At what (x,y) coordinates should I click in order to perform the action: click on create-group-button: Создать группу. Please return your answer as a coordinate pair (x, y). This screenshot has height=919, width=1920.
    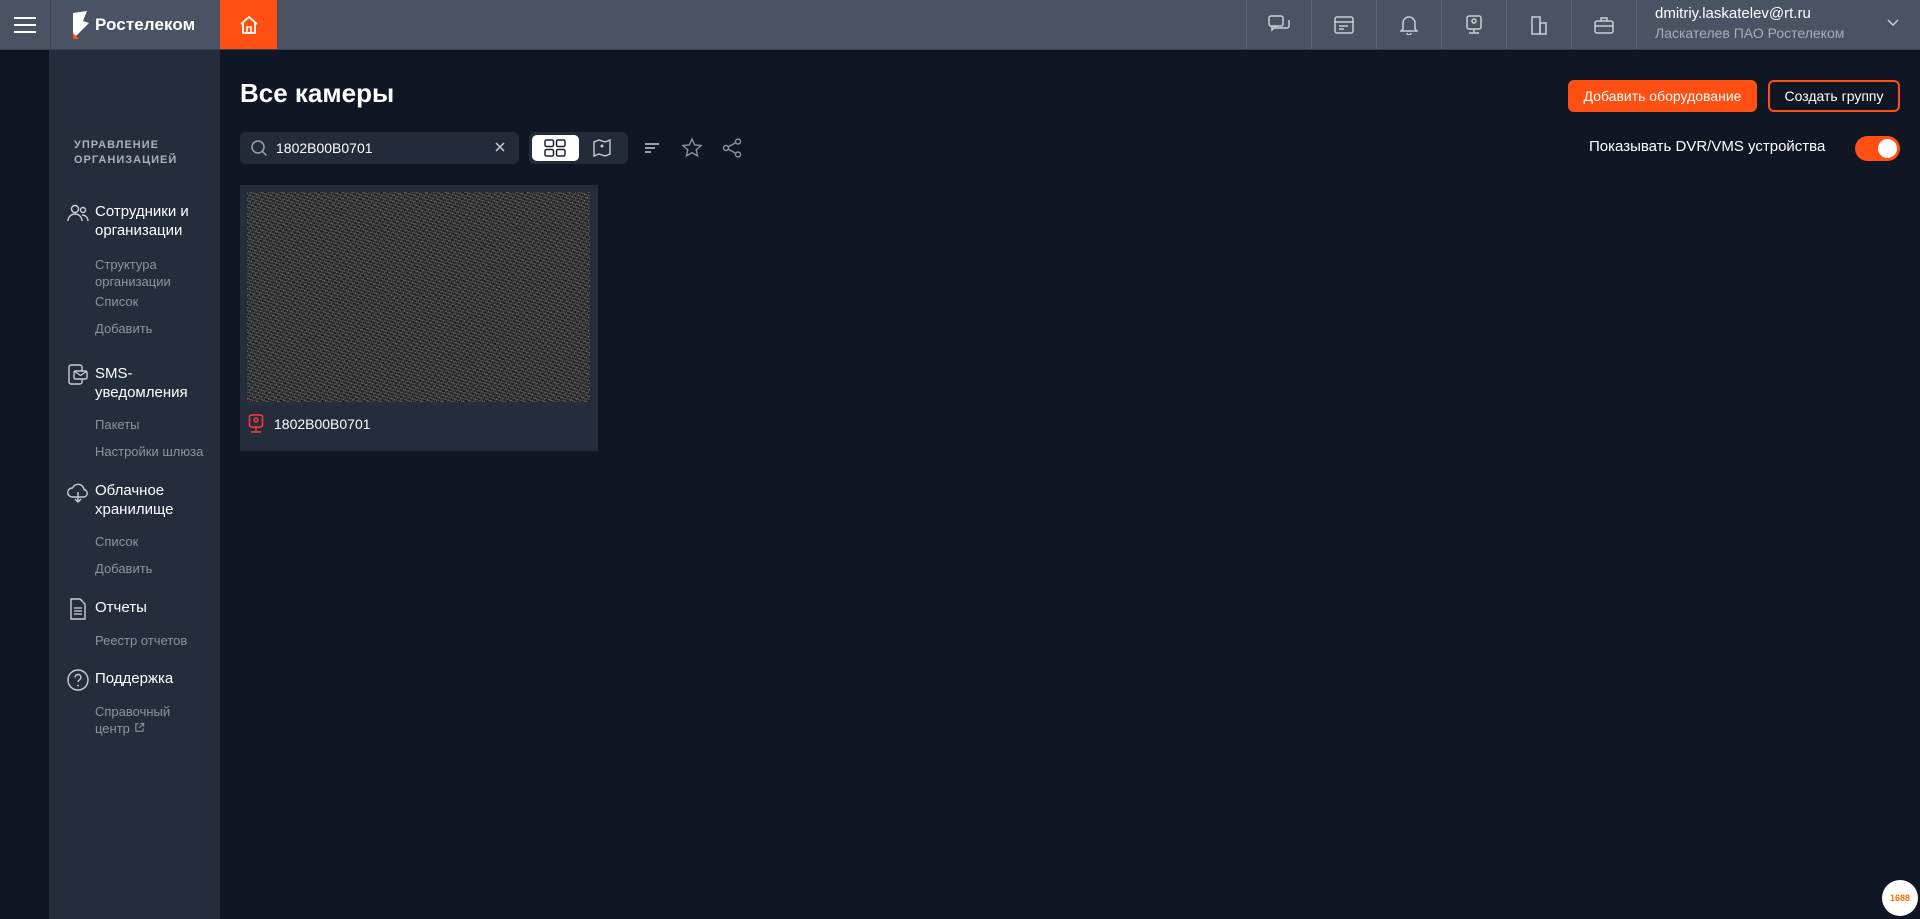
    Looking at the image, I should click on (1834, 96).